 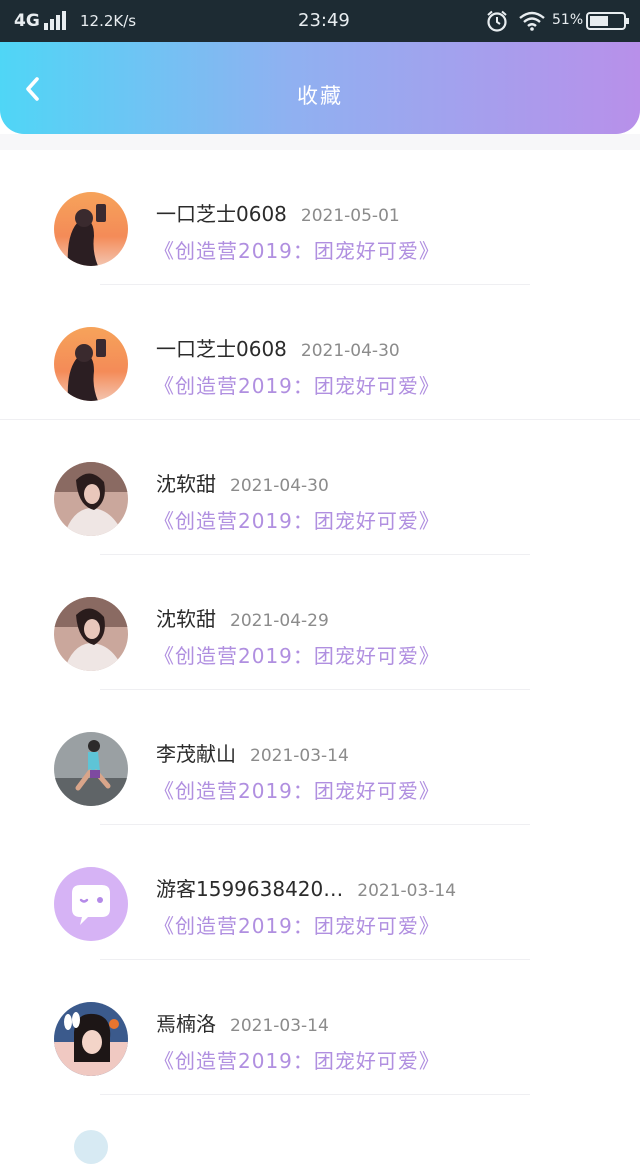 I want to click on list-item: 游客1599638420… 2021-03-14 《创造营2019：团宠好可爱》, so click(x=320, y=892).